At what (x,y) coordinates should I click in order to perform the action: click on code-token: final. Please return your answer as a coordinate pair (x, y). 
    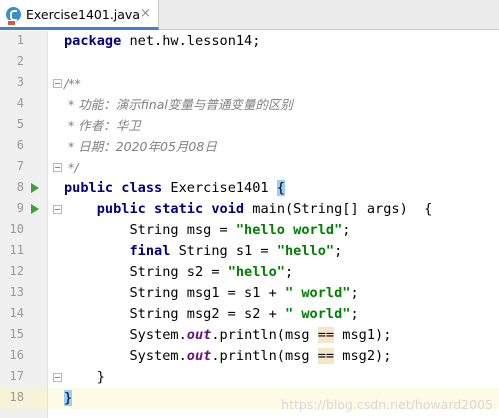
    Looking at the image, I should click on (150, 251).